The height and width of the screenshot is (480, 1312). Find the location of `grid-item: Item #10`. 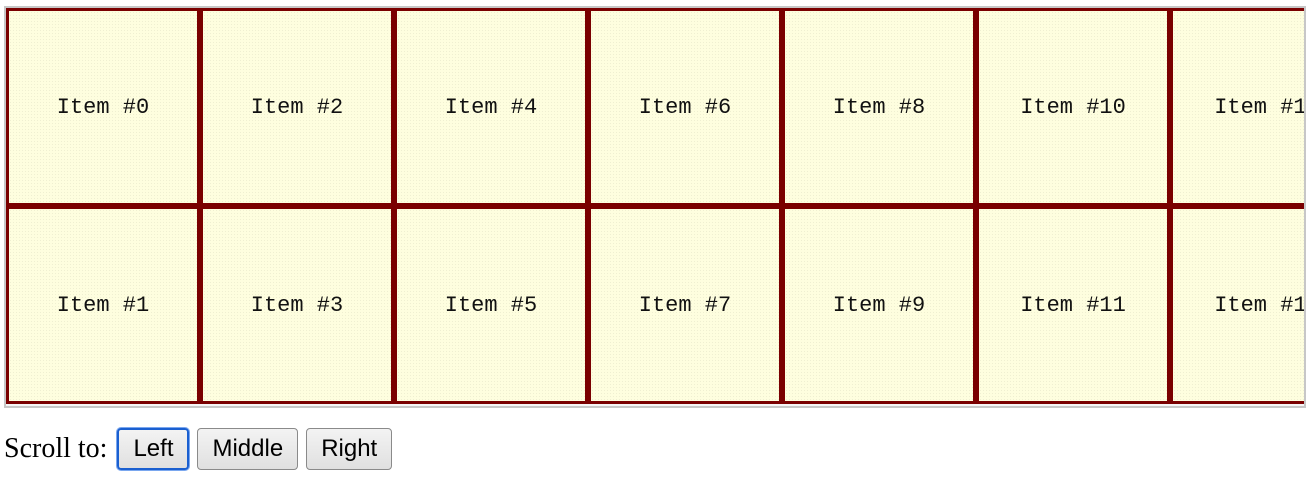

grid-item: Item #10 is located at coordinates (1073, 107).